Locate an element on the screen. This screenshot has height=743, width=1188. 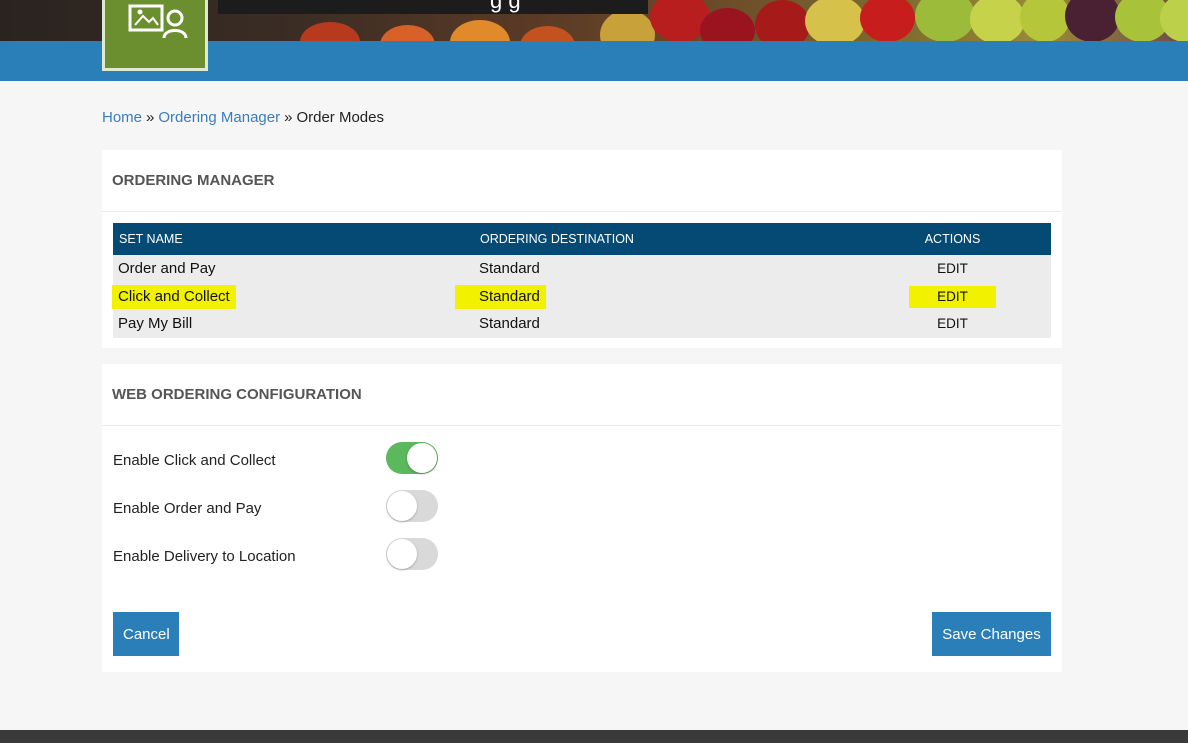
panel-title: WEB ORDERING CONFIGURATION is located at coordinates (237, 394).